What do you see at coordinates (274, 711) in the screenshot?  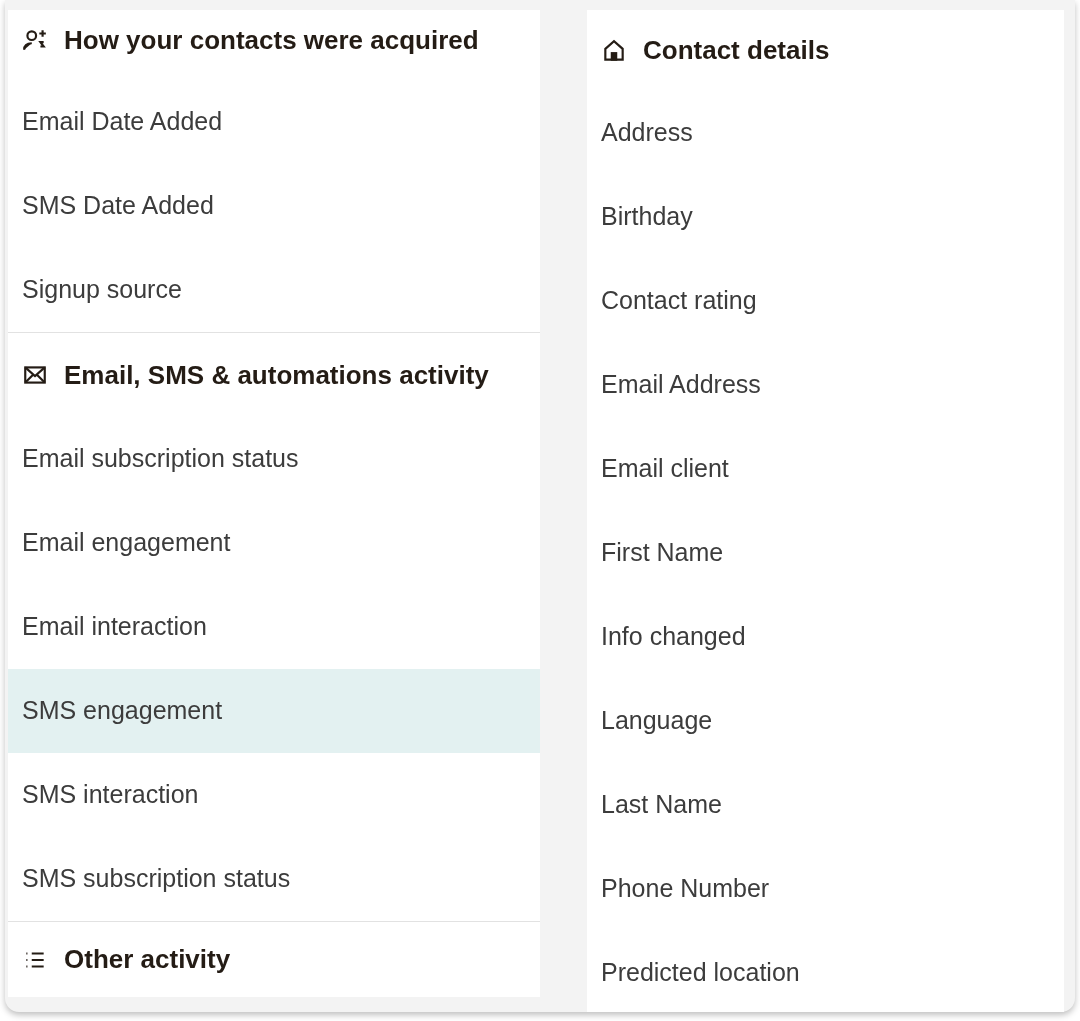 I see `field-option: SMS engagement` at bounding box center [274, 711].